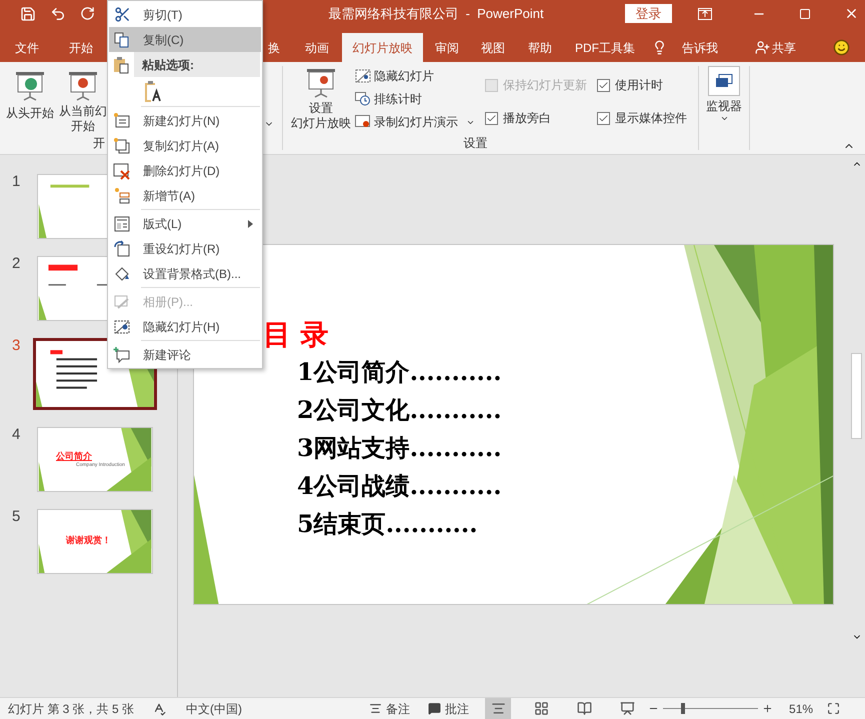 This screenshot has height=719, width=865. What do you see at coordinates (498, 708) in the screenshot?
I see `view-button` at bounding box center [498, 708].